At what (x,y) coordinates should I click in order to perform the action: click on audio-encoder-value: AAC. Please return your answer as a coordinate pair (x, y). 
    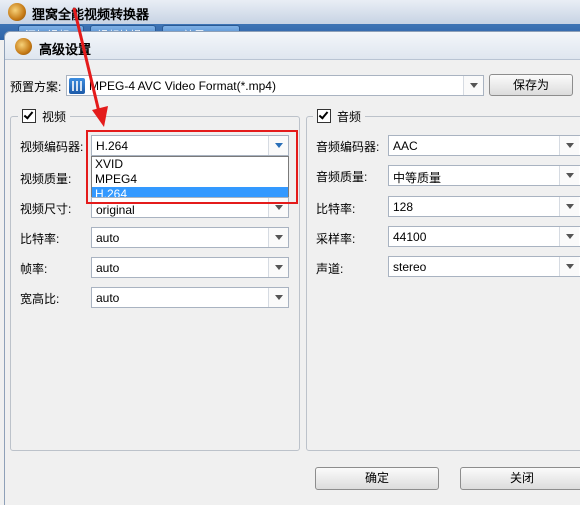
    Looking at the image, I should click on (405, 146).